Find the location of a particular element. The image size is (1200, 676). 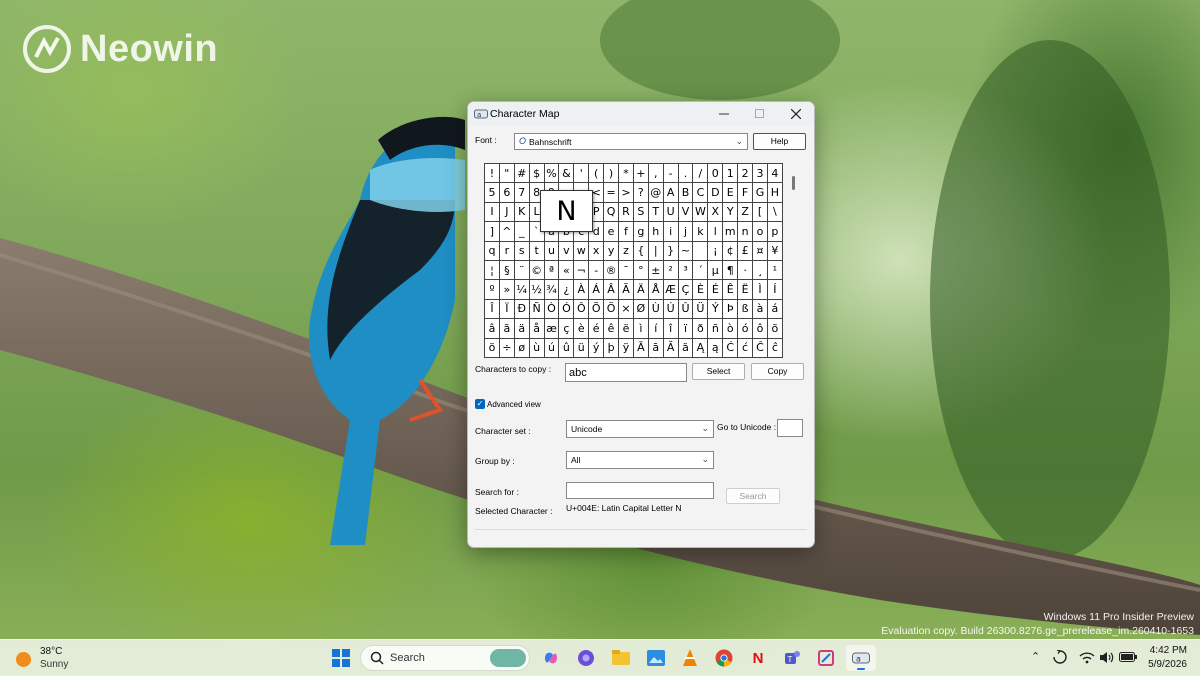

char-cell: e is located at coordinates (612, 232).